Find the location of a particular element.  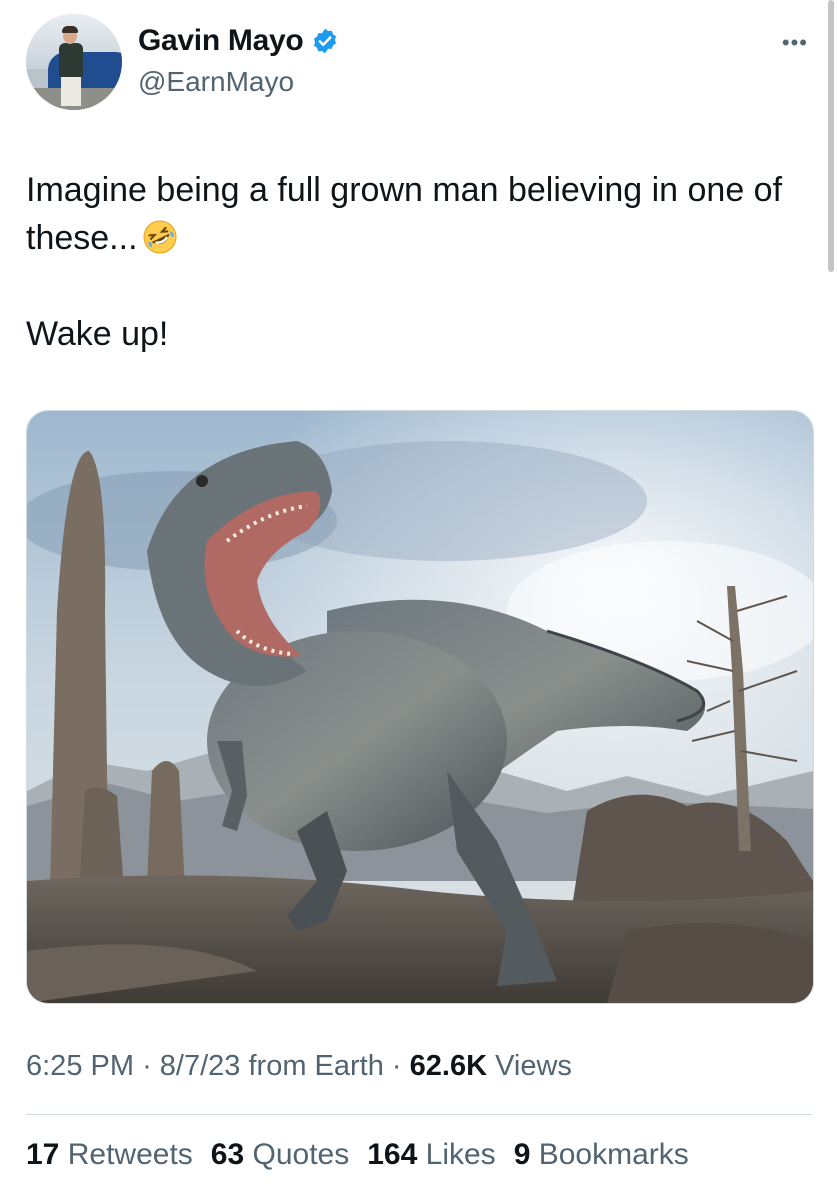

retweets-label: Retweets is located at coordinates (130, 1154).